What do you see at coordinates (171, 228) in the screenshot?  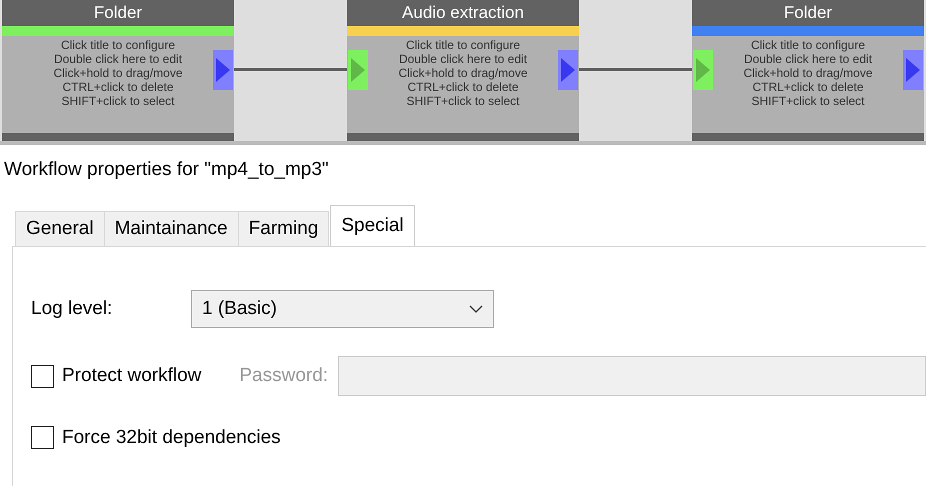 I see `tab: Maintainance` at bounding box center [171, 228].